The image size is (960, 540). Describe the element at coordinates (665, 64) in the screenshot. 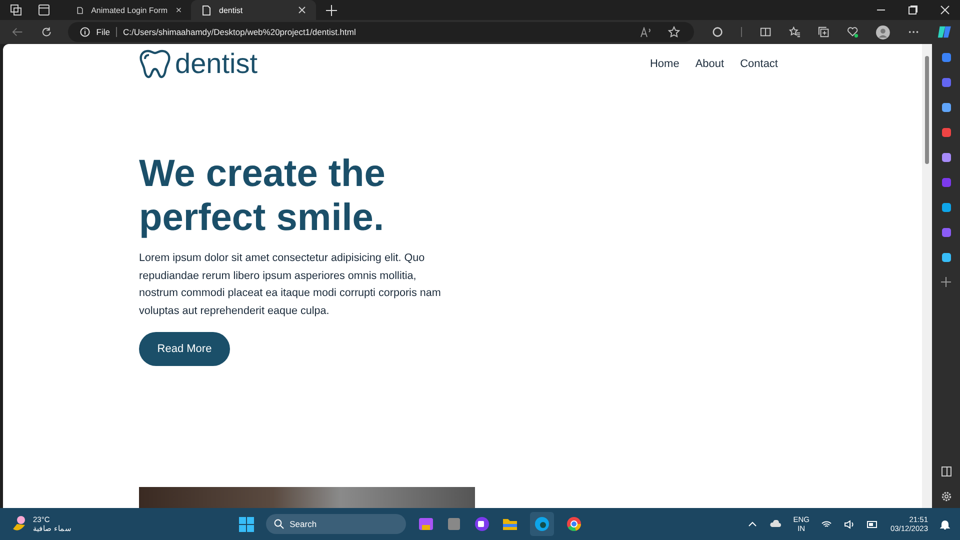

I see `nav-link: Home` at that location.